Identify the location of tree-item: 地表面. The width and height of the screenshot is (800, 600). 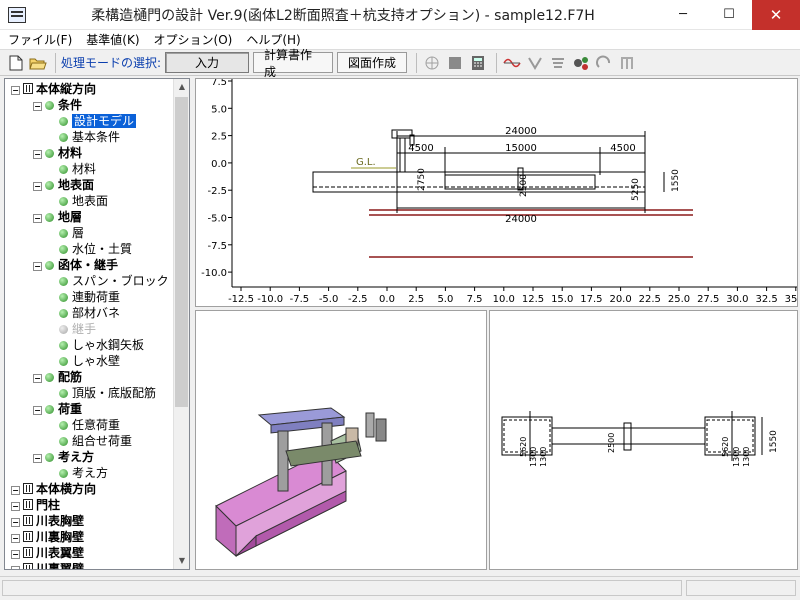
(83, 201).